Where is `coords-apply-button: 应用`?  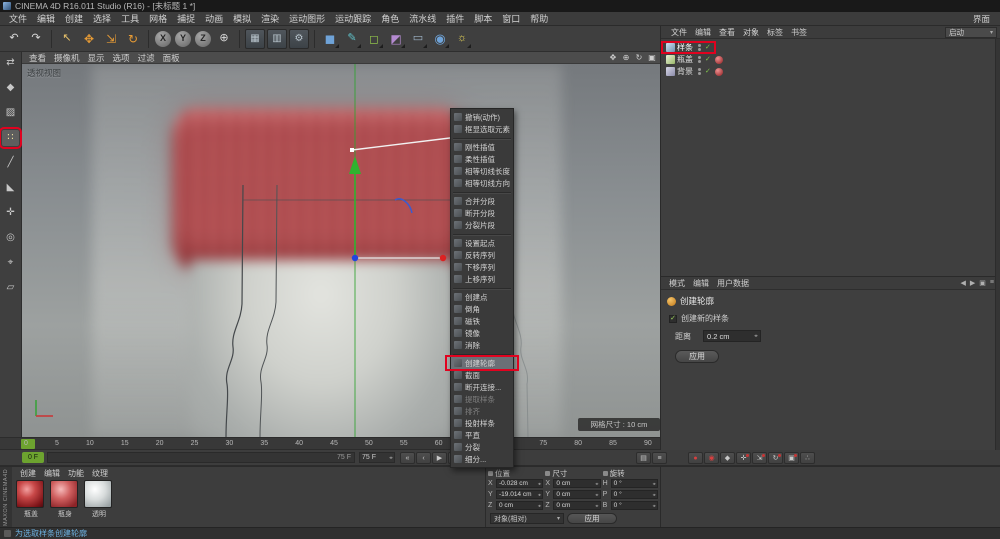 coords-apply-button: 应用 is located at coordinates (592, 518).